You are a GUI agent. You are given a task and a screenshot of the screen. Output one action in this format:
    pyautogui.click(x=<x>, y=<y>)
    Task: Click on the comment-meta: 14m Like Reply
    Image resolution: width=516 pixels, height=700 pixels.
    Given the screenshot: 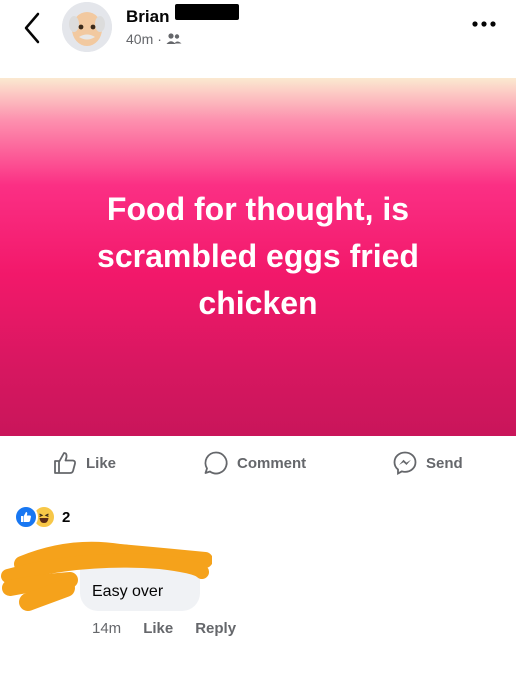 What is the action you would take?
    pyautogui.click(x=164, y=628)
    